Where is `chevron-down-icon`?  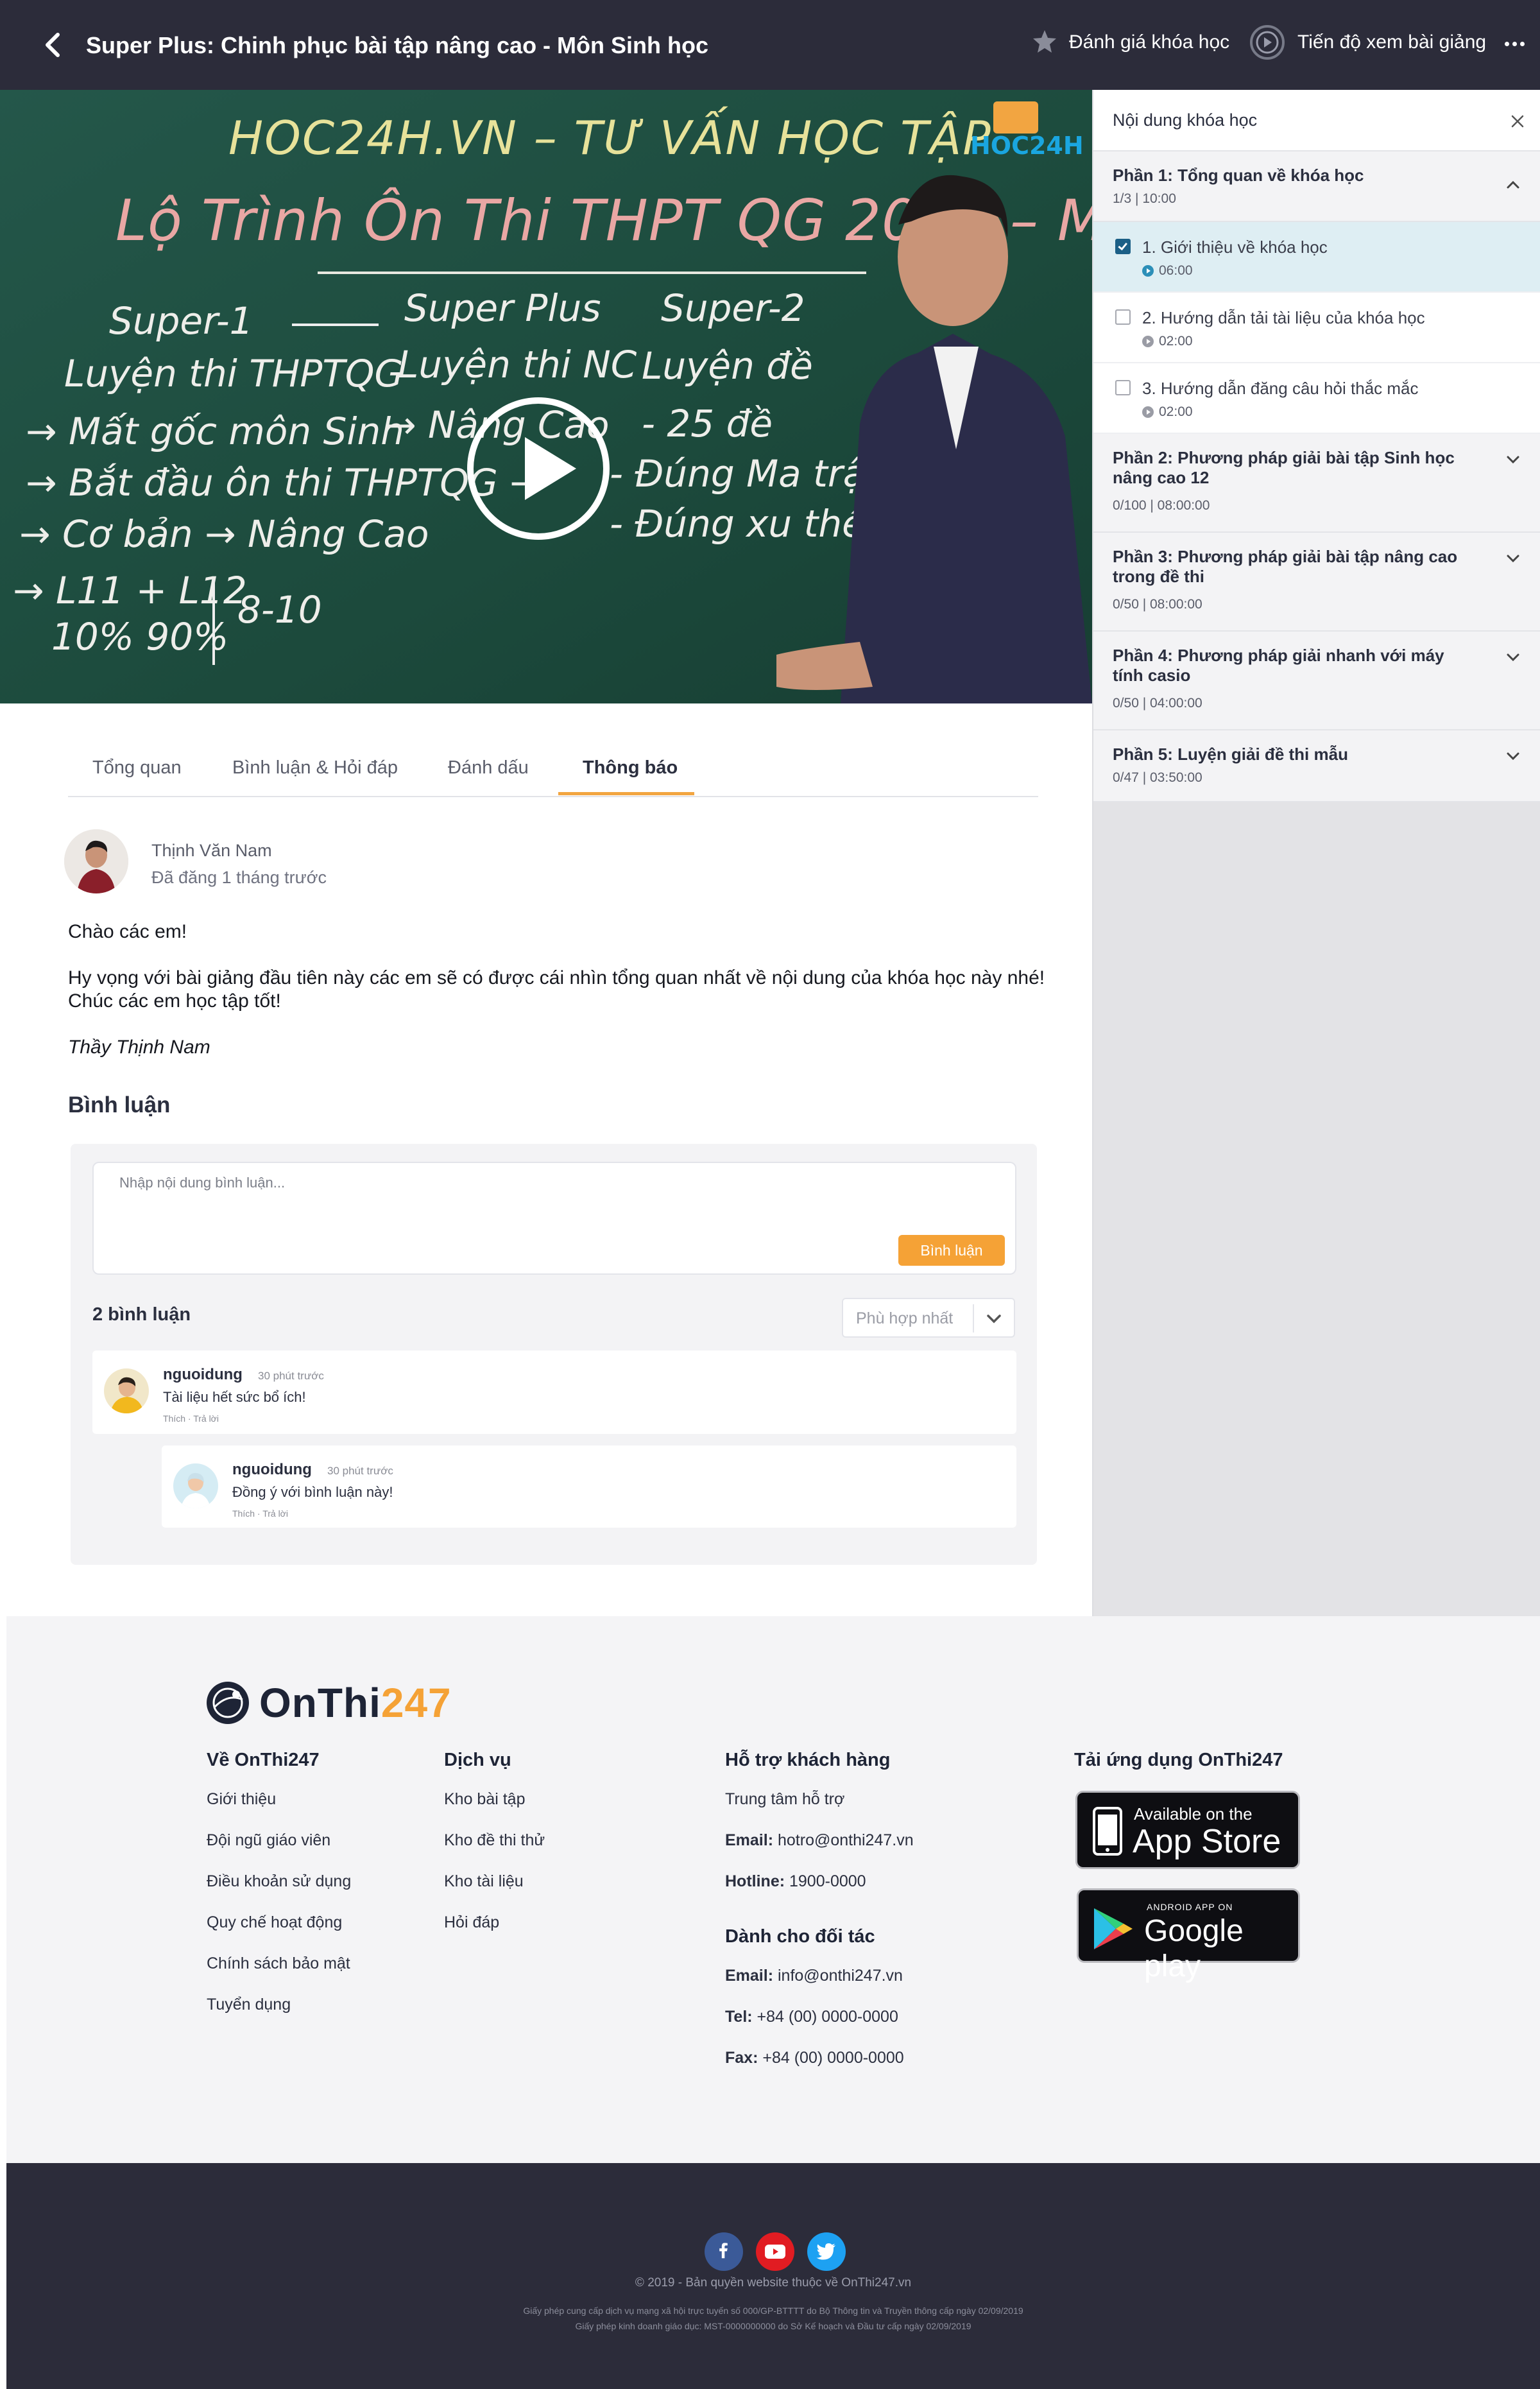 chevron-down-icon is located at coordinates (994, 1319).